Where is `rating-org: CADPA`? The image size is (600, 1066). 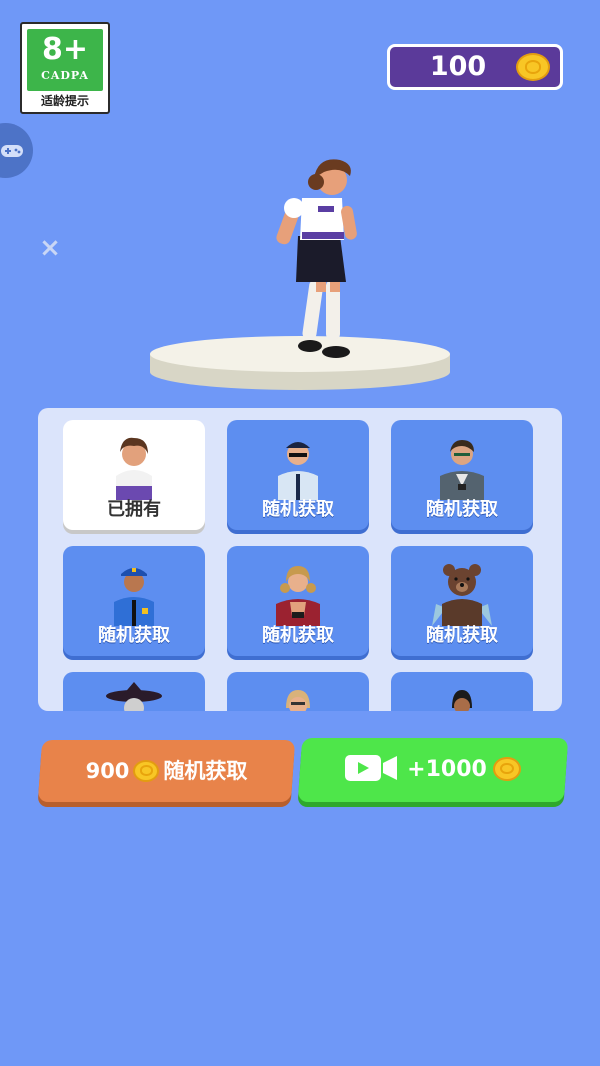
rating-org: CADPA is located at coordinates (65, 75).